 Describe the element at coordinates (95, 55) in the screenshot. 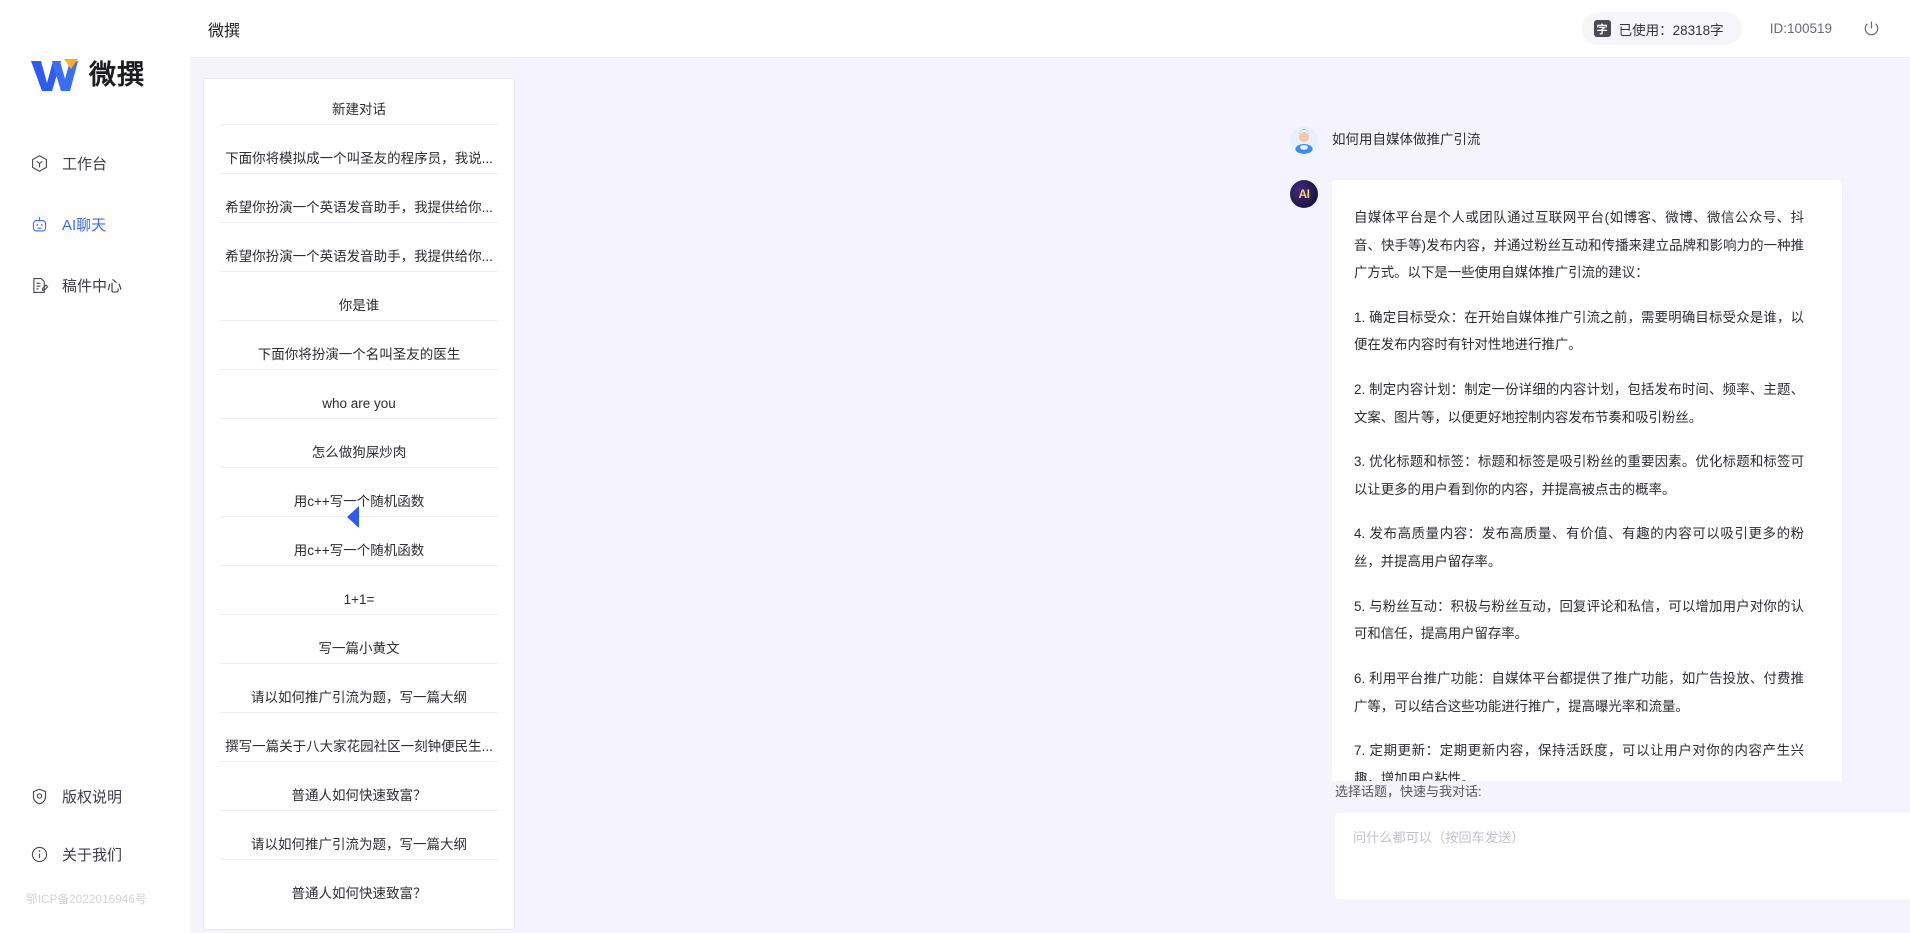

I see `brand: 微撰` at that location.